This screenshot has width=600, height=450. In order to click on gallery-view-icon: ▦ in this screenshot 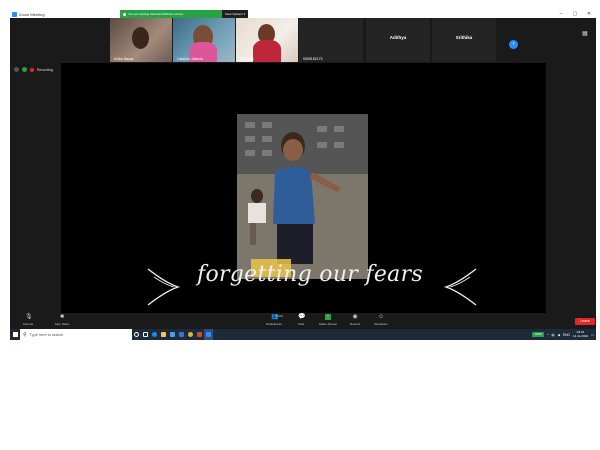, I will do `click(587, 34)`.